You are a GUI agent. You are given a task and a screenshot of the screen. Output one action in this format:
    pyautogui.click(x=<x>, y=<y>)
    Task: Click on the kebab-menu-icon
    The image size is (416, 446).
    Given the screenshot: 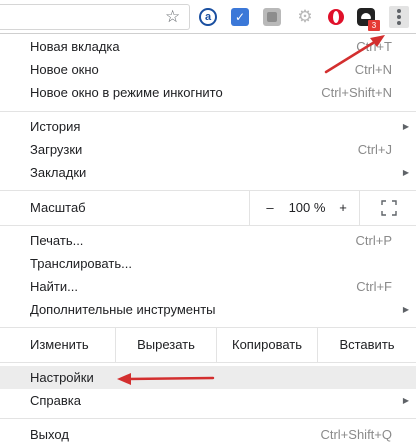 What is the action you would take?
    pyautogui.click(x=399, y=17)
    